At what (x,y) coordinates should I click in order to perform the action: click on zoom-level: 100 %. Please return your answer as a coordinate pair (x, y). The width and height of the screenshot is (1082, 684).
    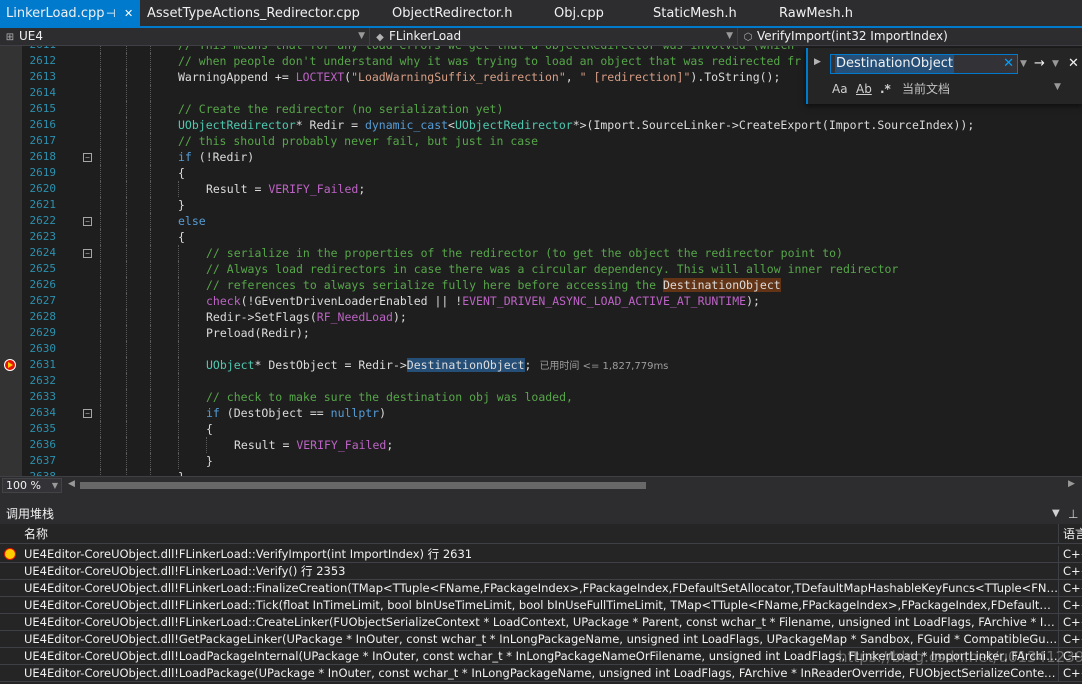
    Looking at the image, I should click on (23, 485).